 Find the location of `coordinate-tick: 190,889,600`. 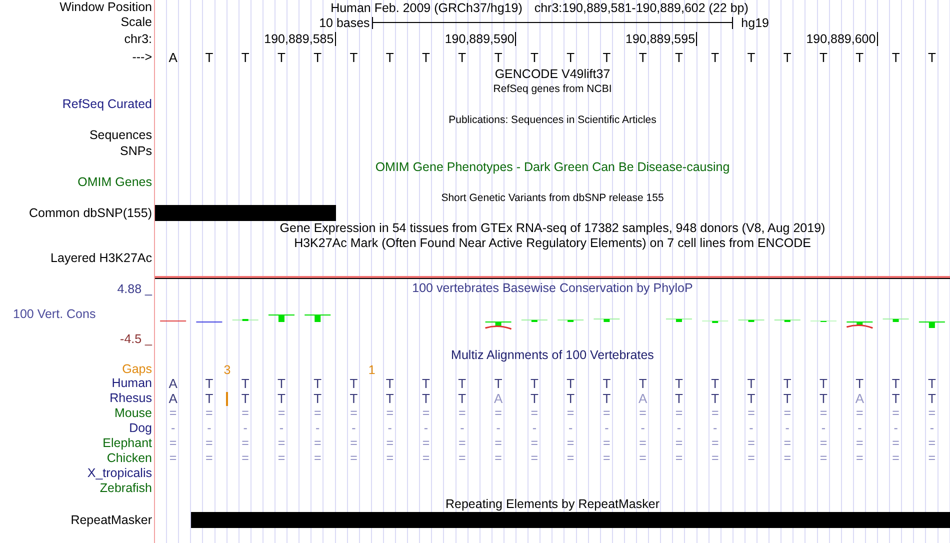

coordinate-tick: 190,889,600 is located at coordinates (842, 39).